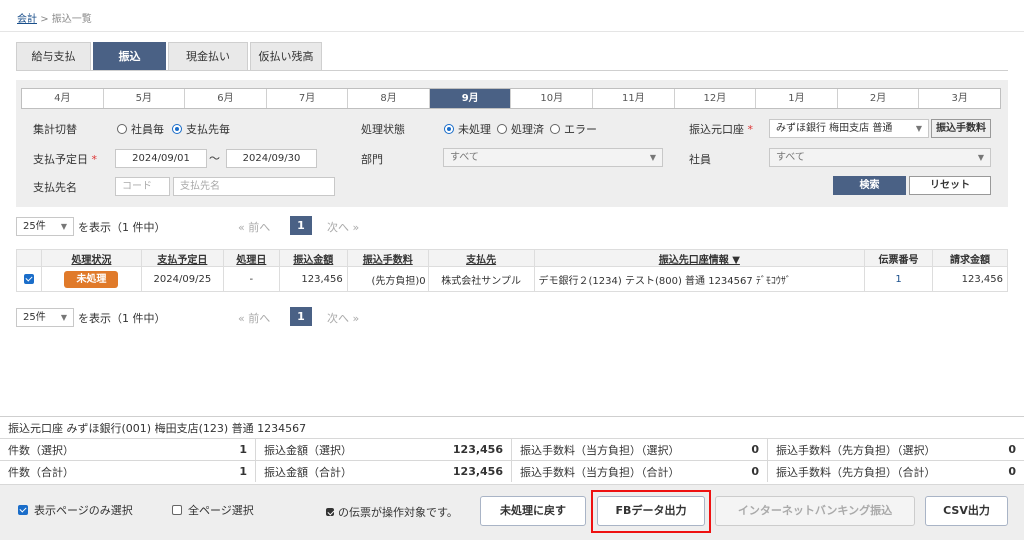 The height and width of the screenshot is (540, 1024). Describe the element at coordinates (208, 56) in the screenshot. I see `tab-cash: 現金払い` at that location.